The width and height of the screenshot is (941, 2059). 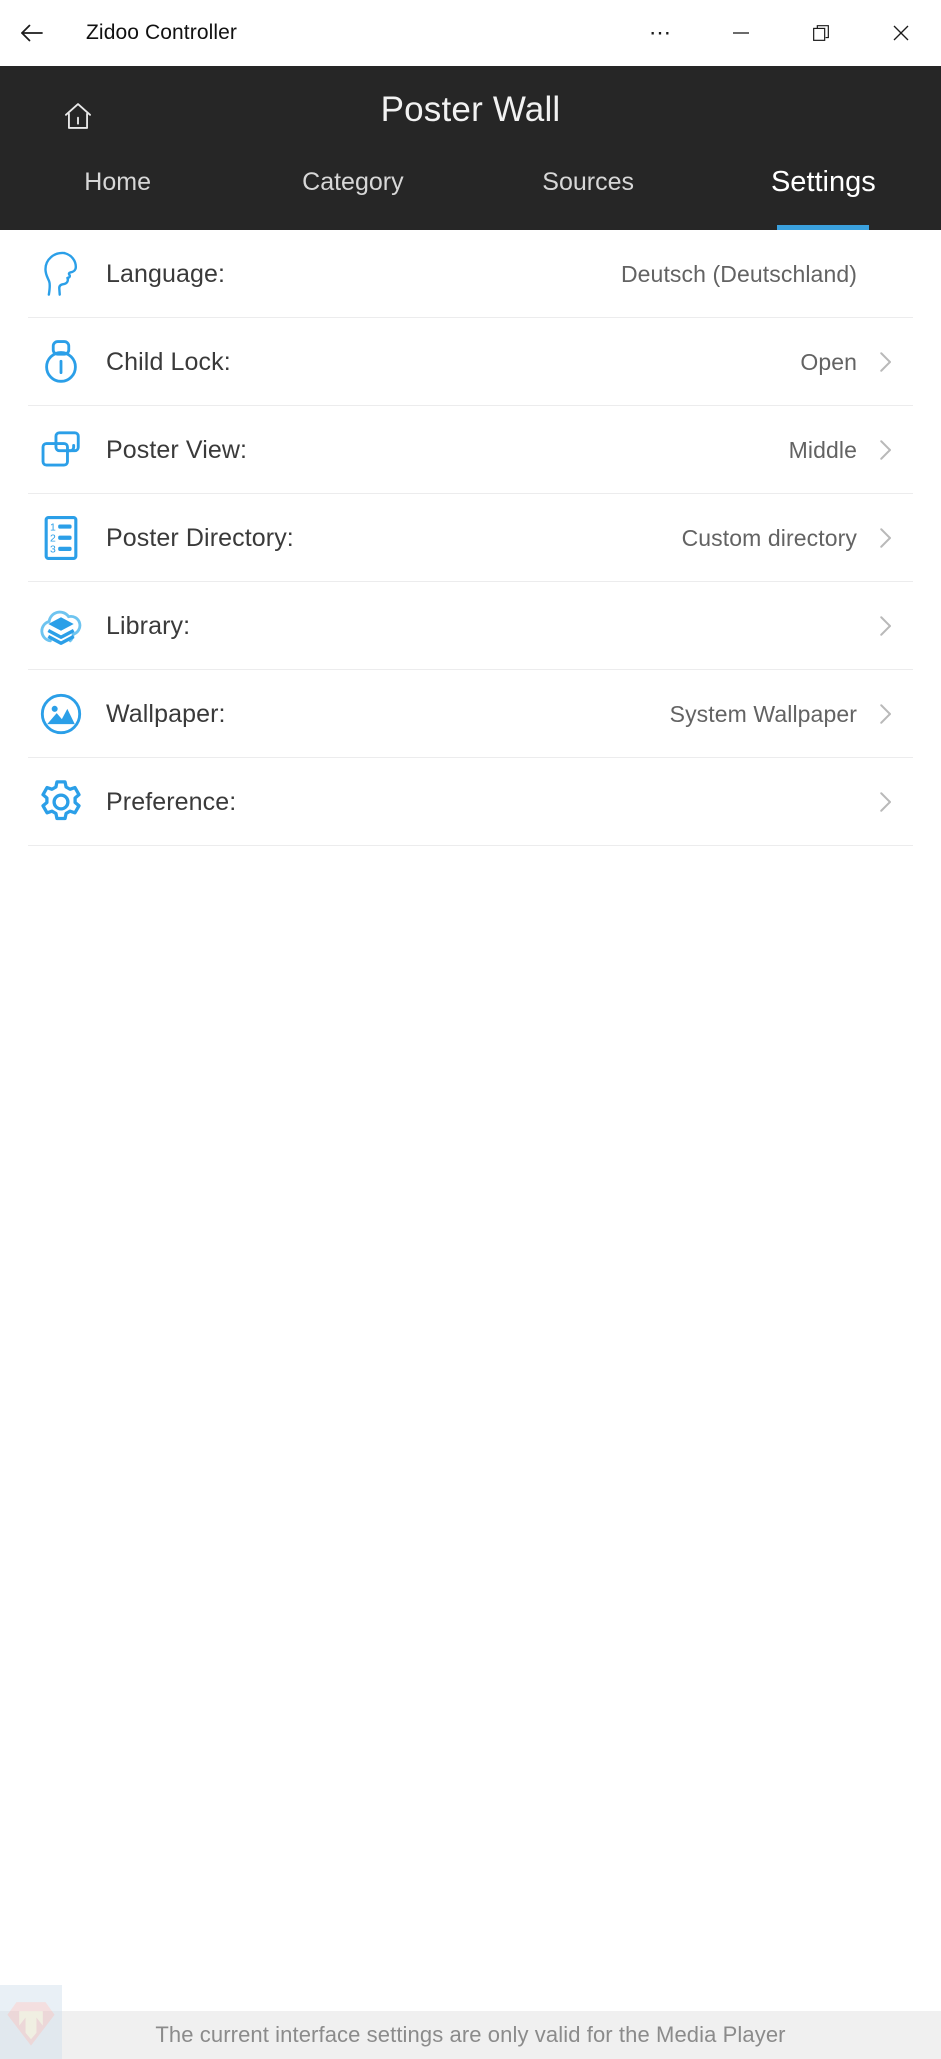 What do you see at coordinates (61, 274) in the screenshot?
I see `head-profile-icon` at bounding box center [61, 274].